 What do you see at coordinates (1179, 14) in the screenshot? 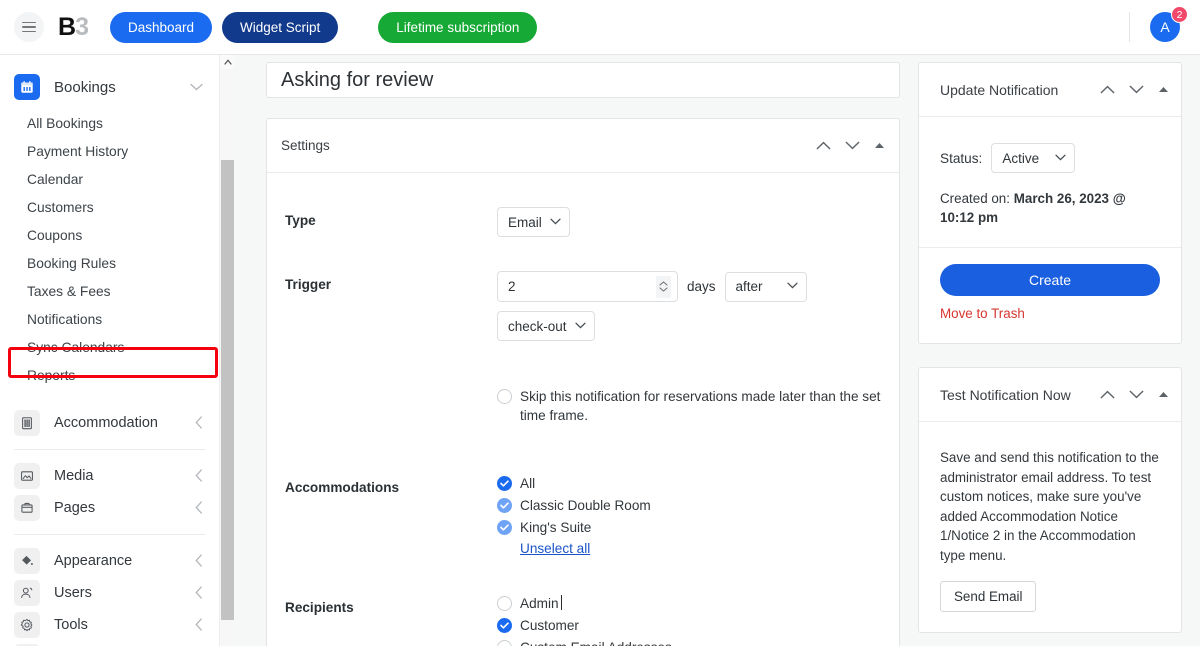
I see `notification-badge: 2` at bounding box center [1179, 14].